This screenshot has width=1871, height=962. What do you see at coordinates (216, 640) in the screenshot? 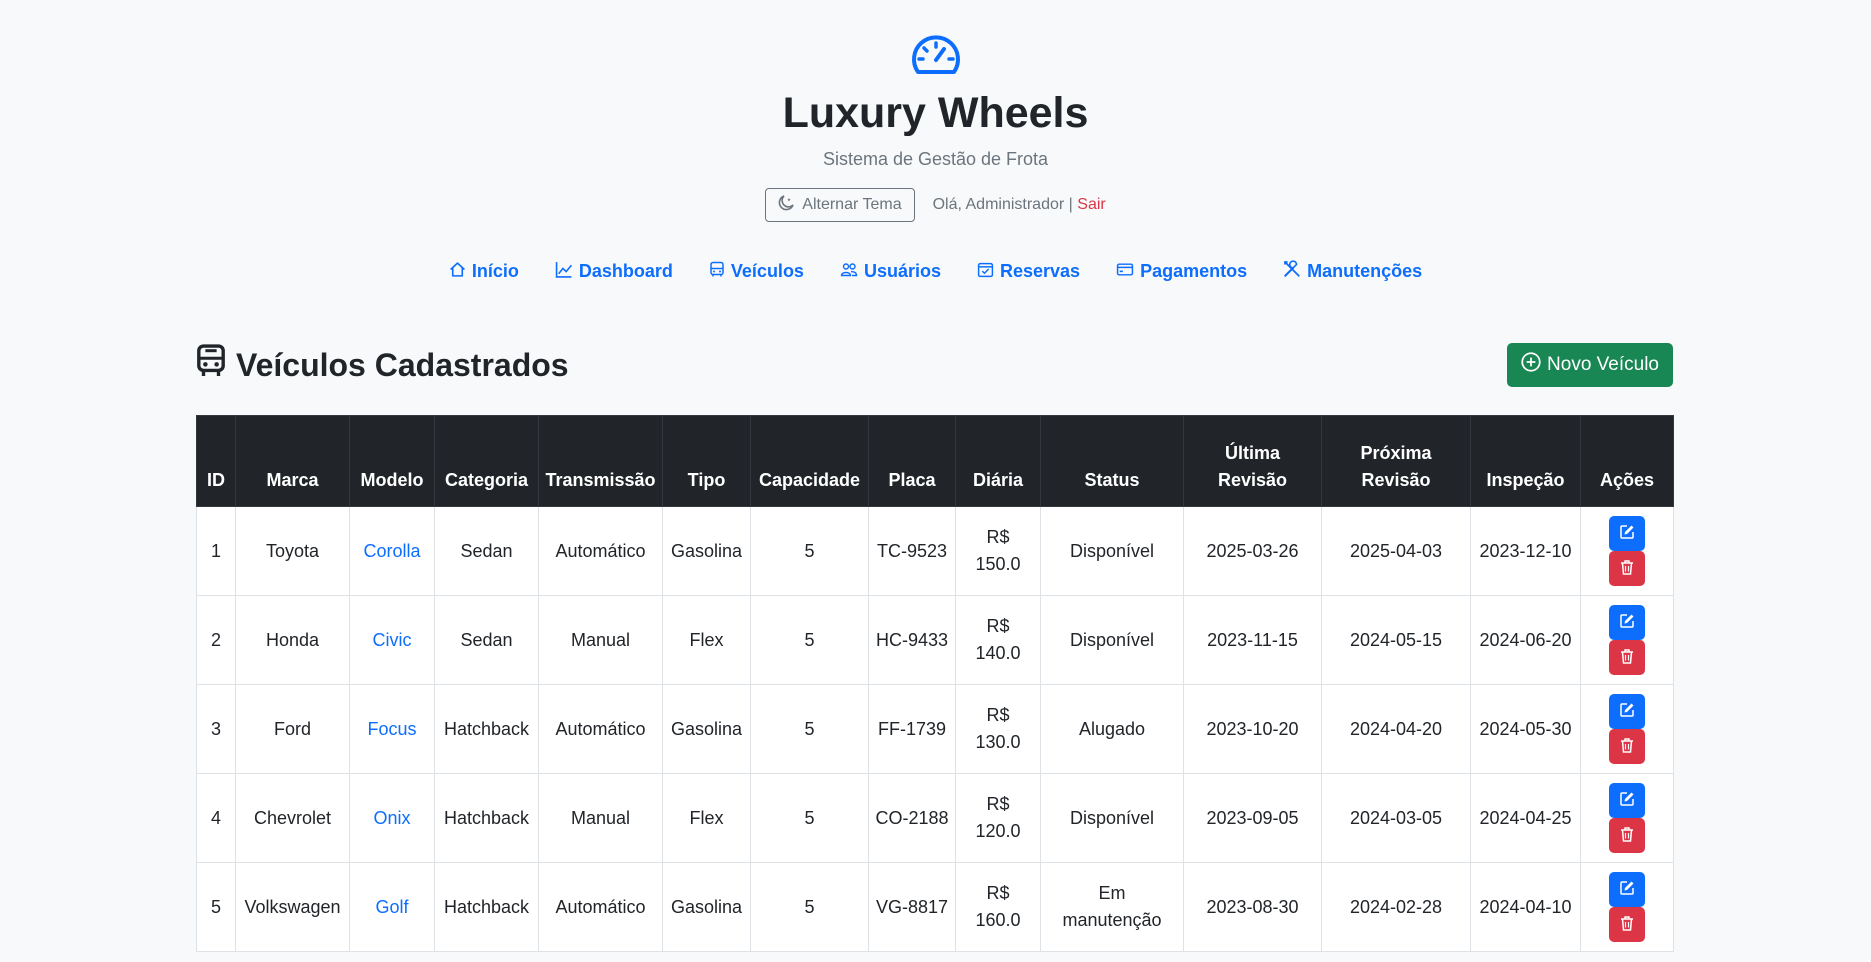
I see `cell-id: 2` at bounding box center [216, 640].